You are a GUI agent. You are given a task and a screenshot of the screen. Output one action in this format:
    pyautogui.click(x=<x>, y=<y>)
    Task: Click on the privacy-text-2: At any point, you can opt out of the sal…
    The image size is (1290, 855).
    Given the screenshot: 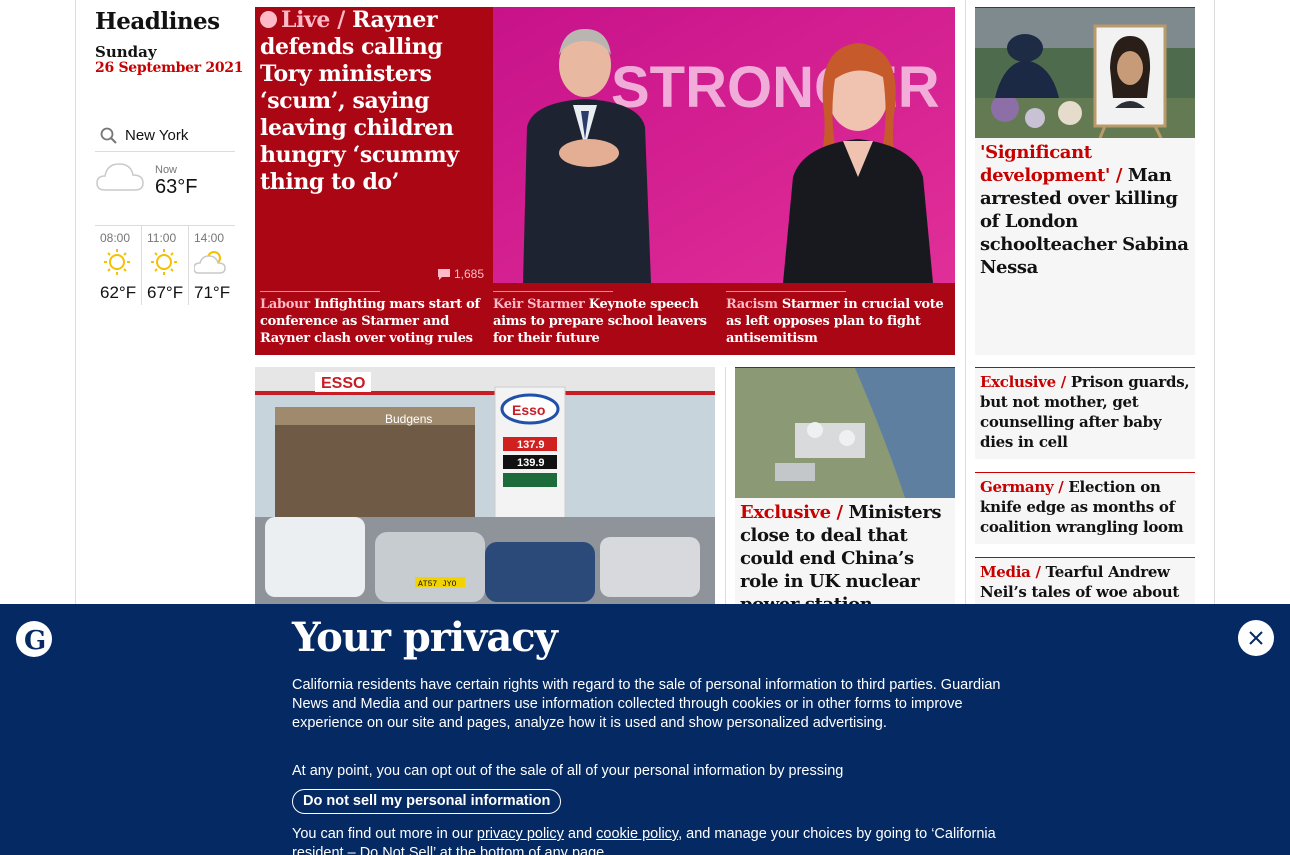 What is the action you would take?
    pyautogui.click(x=568, y=771)
    